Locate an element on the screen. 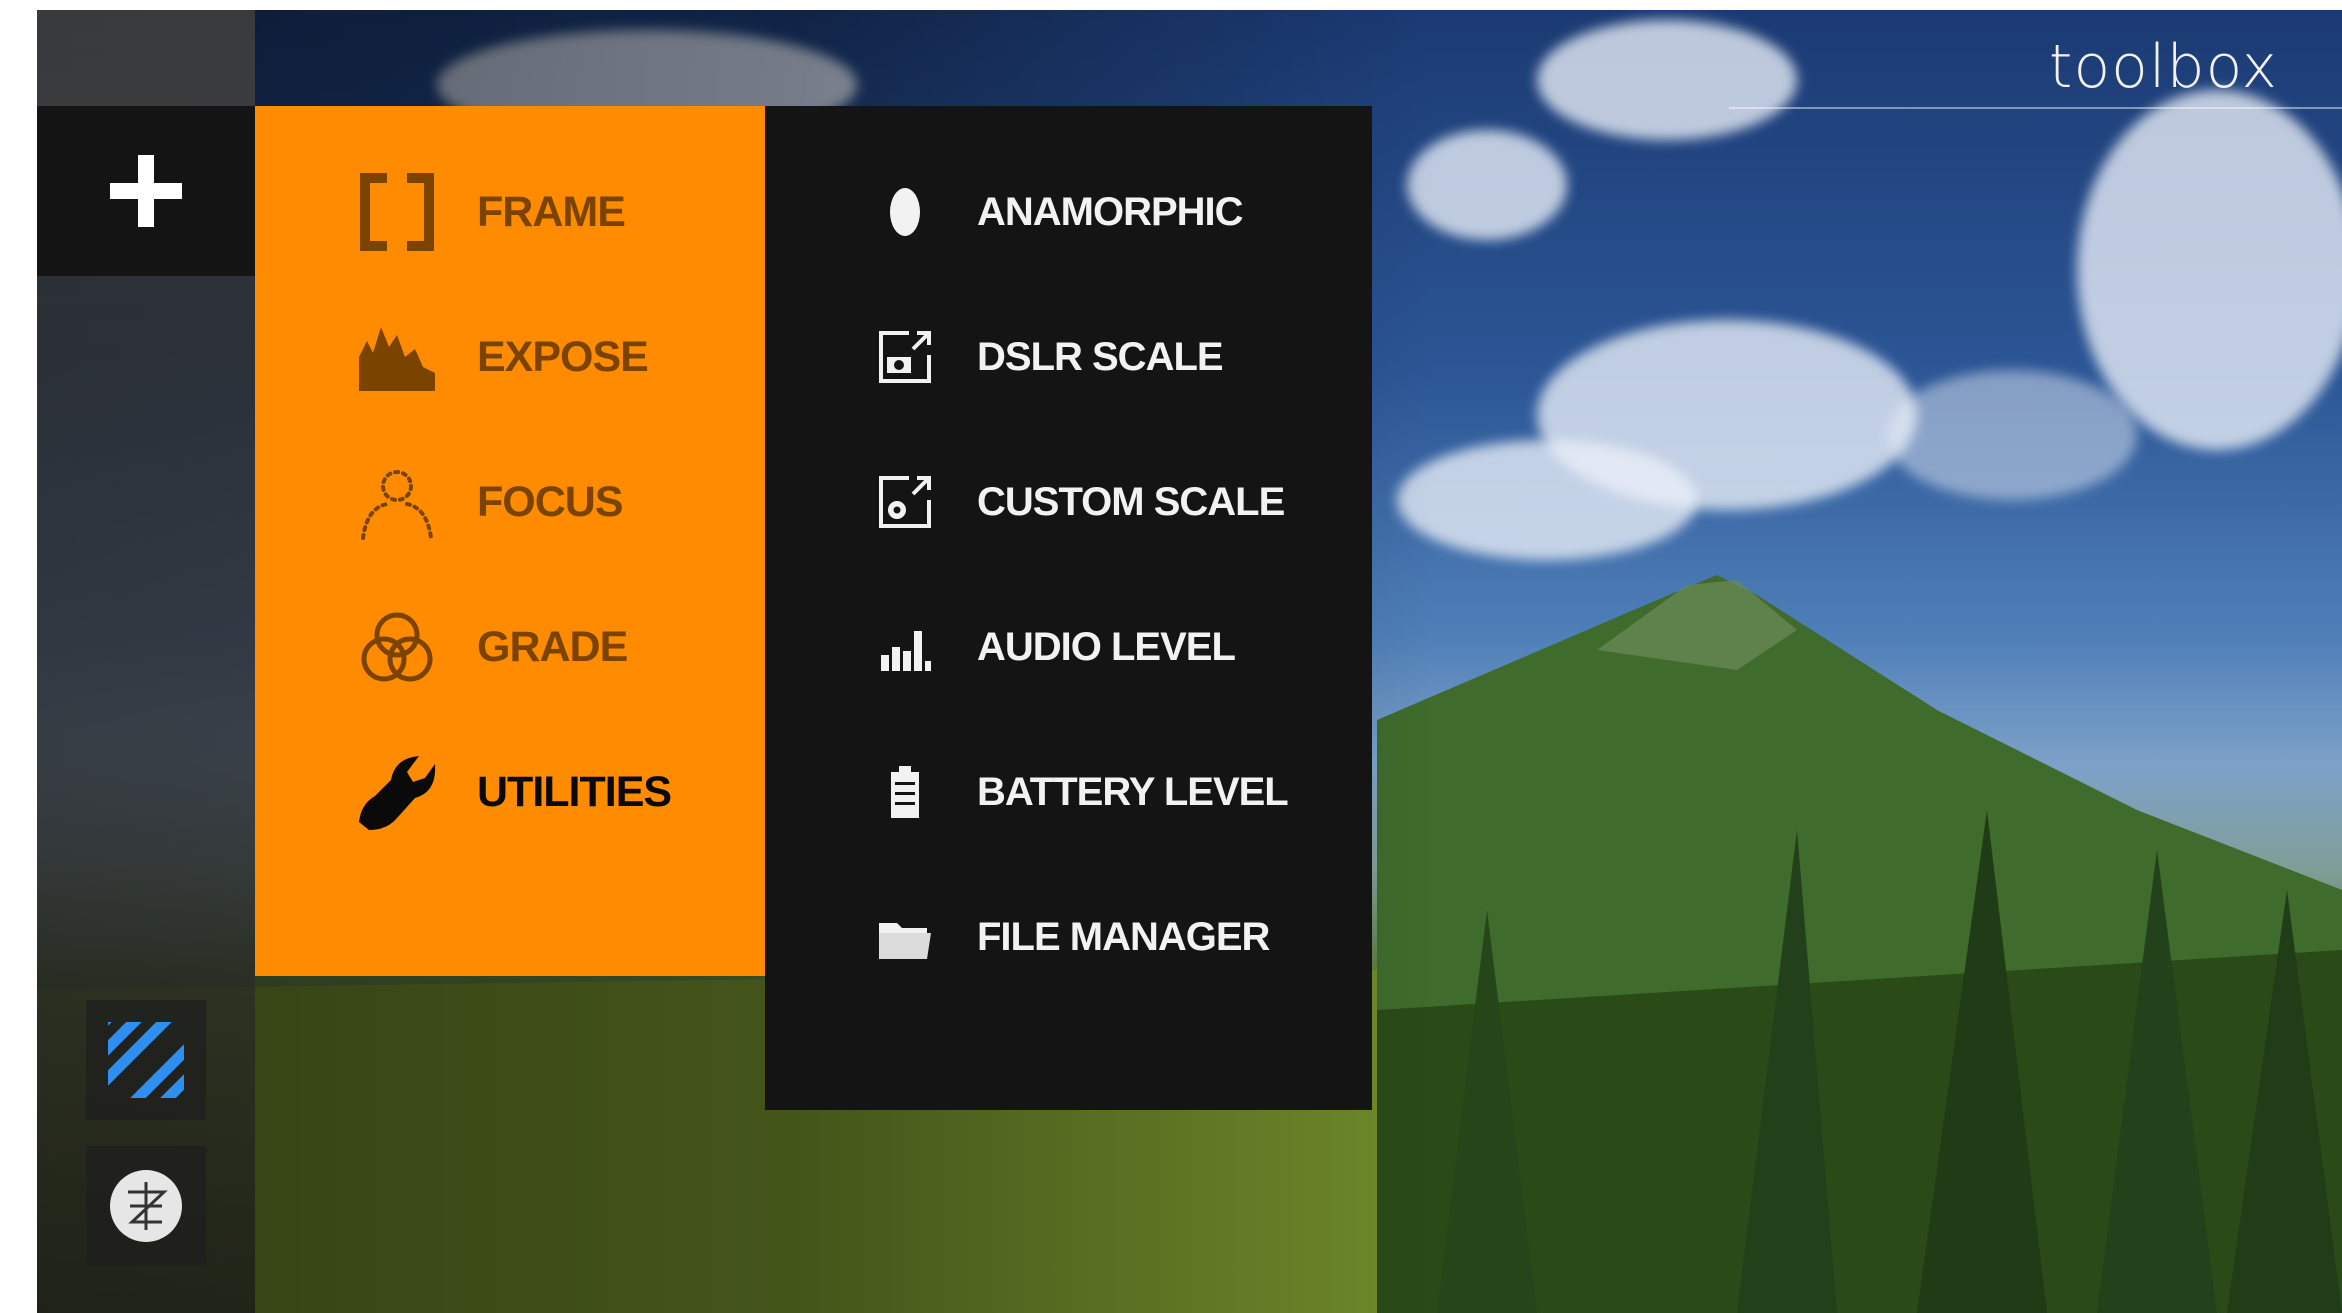 Image resolution: width=2342 pixels, height=1313 pixels. utility-custom-scale: CUSTOM SCALE is located at coordinates (1068, 502).